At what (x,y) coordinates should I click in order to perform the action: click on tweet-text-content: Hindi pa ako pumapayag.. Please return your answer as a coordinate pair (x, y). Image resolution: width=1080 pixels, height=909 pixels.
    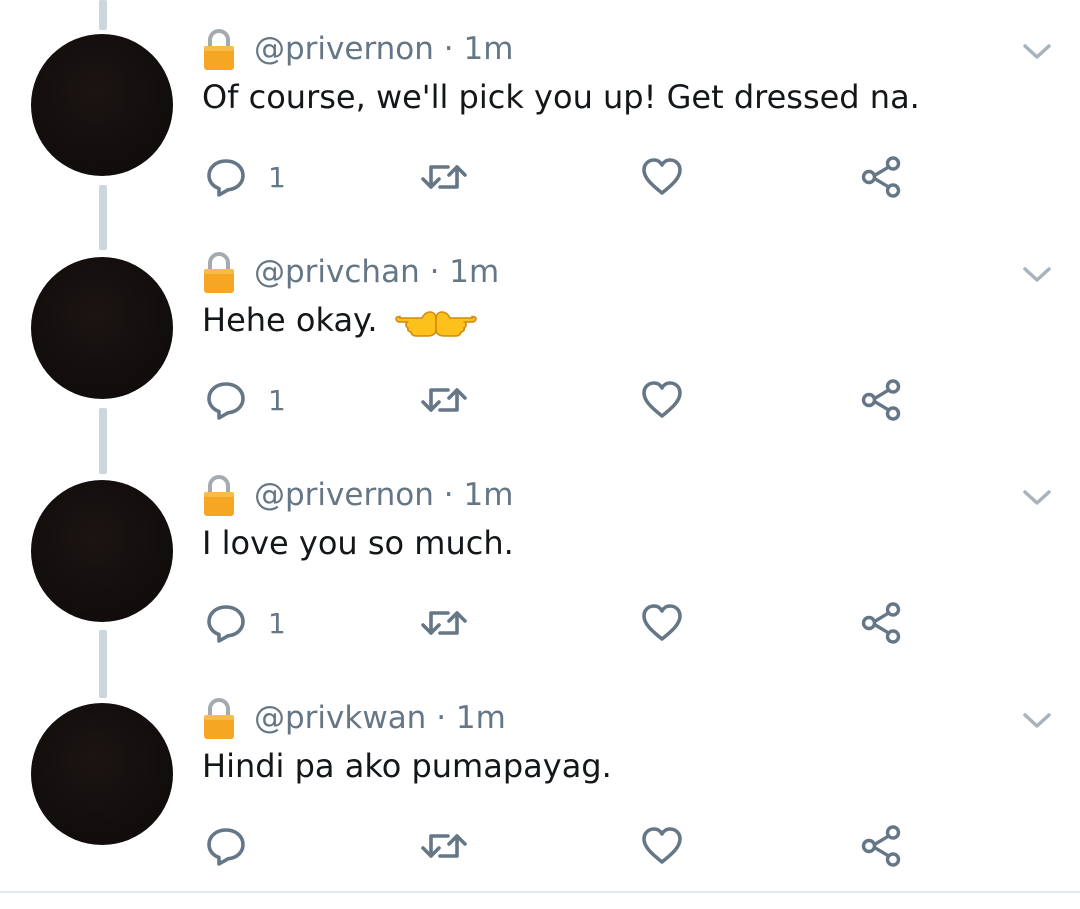
    Looking at the image, I should click on (407, 766).